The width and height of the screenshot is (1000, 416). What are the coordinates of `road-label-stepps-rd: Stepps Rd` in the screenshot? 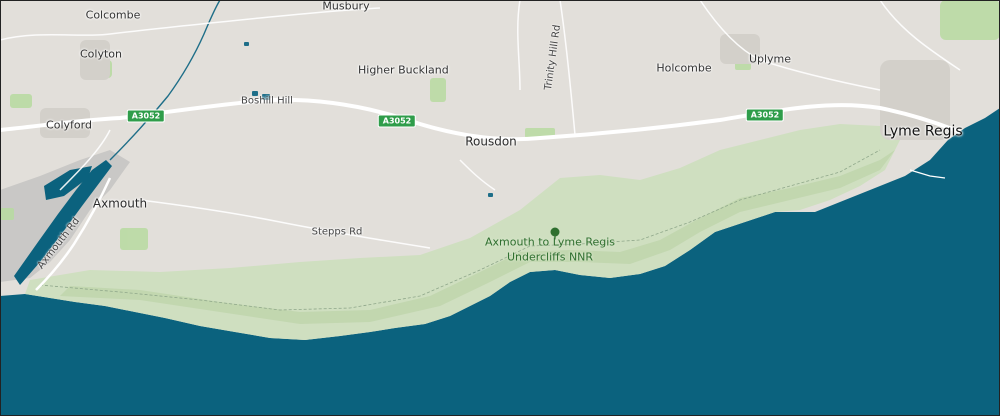 It's located at (337, 232).